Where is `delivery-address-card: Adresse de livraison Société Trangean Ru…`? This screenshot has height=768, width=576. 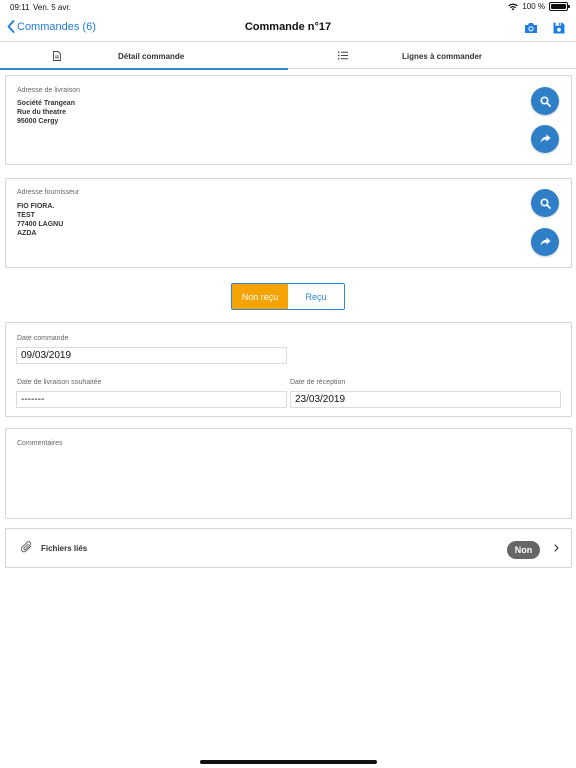
delivery-address-card: Adresse de livraison Société Trangean Ru… is located at coordinates (288, 120).